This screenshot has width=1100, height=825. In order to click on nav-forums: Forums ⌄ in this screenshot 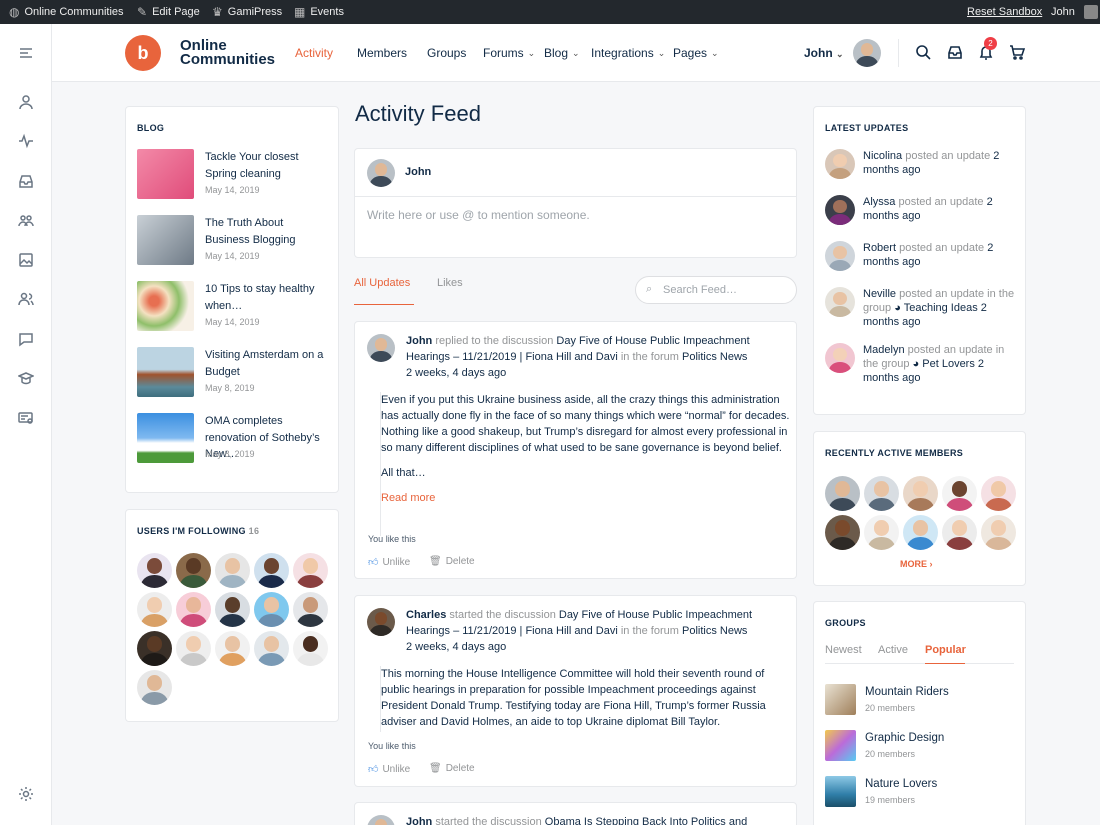, I will do `click(509, 53)`.